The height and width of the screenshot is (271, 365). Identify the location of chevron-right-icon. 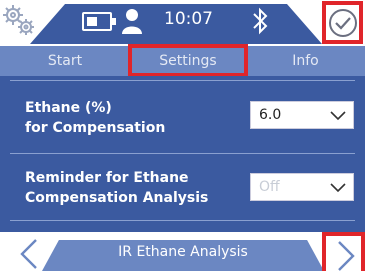
(346, 256).